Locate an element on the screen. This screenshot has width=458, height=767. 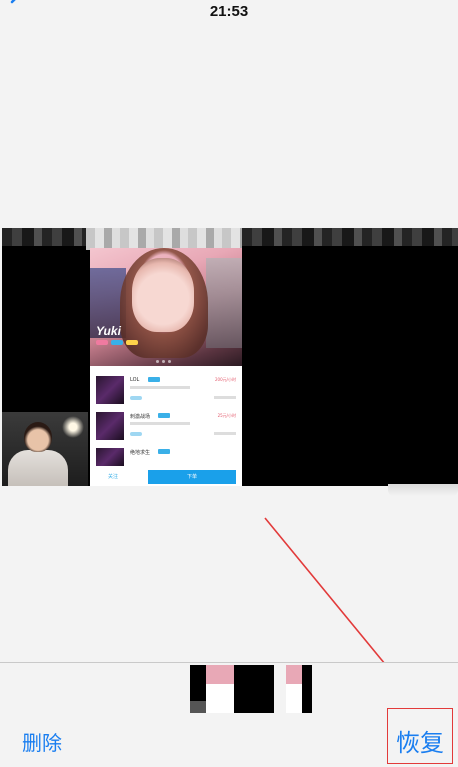
thumbnail-strip is located at coordinates (251, 690).